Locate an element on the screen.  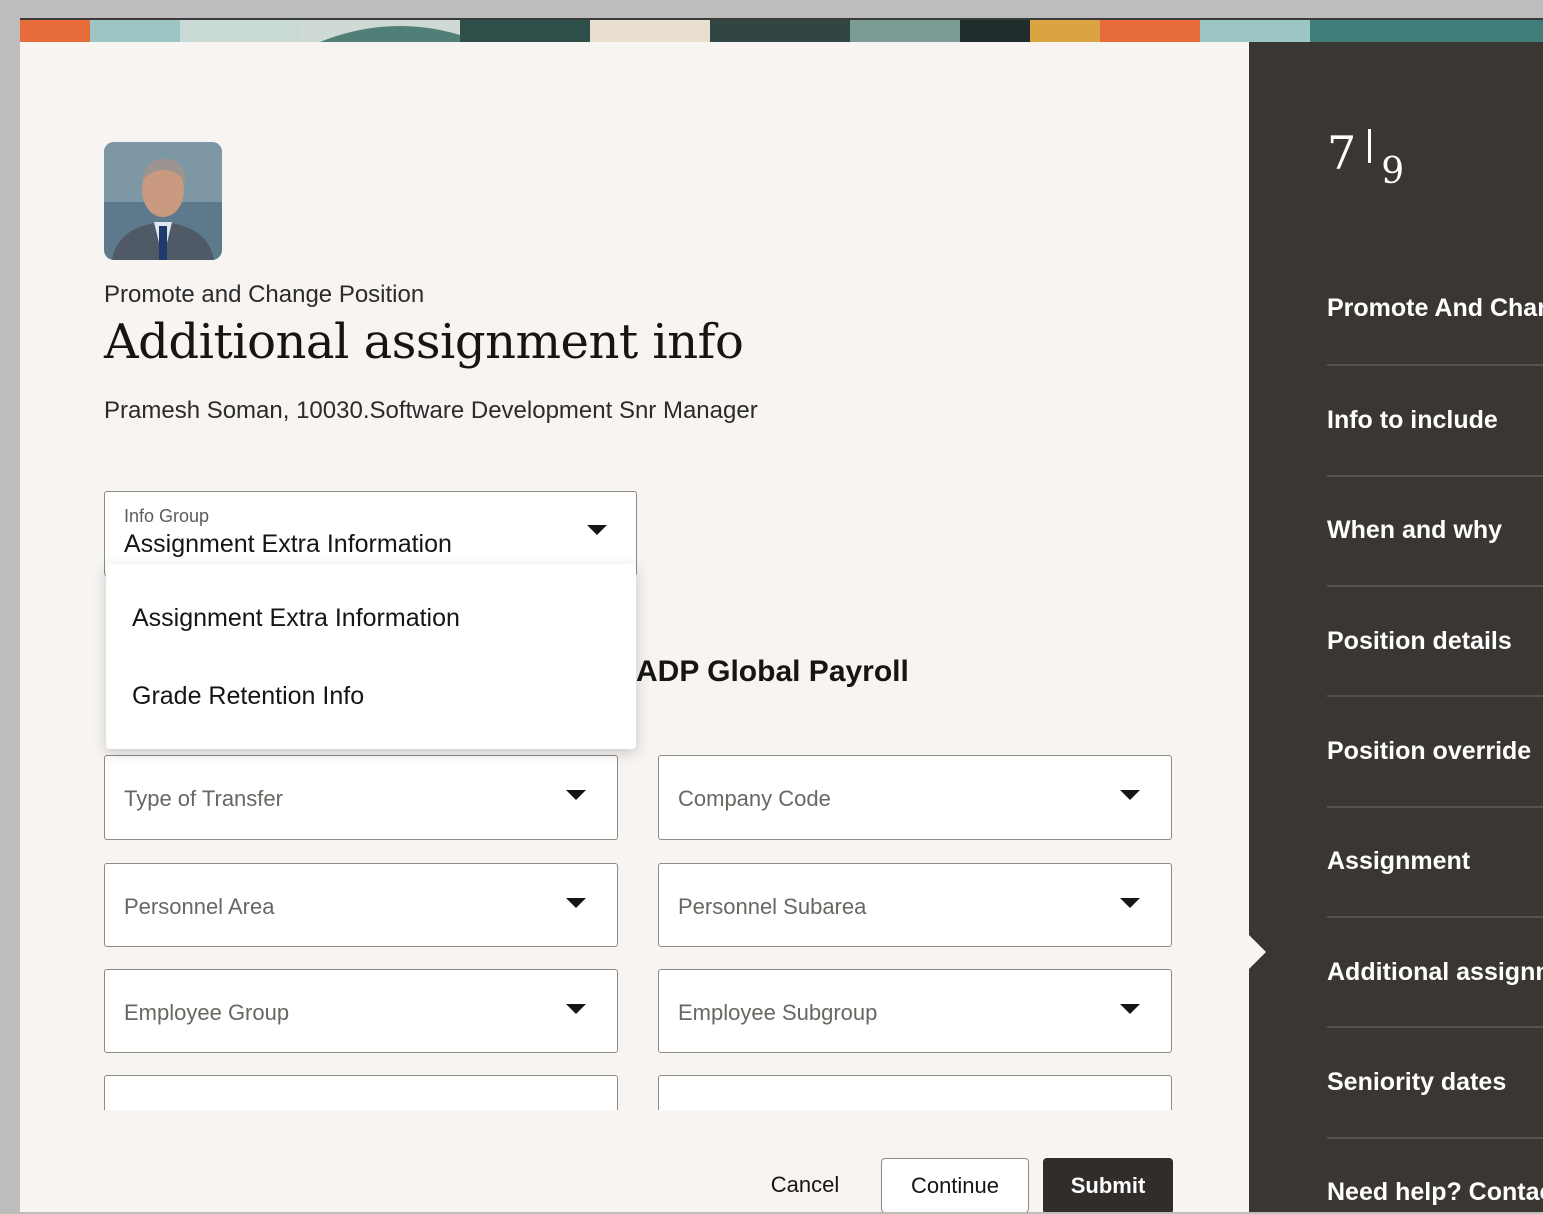
step-divider is located at coordinates (1370, 146).